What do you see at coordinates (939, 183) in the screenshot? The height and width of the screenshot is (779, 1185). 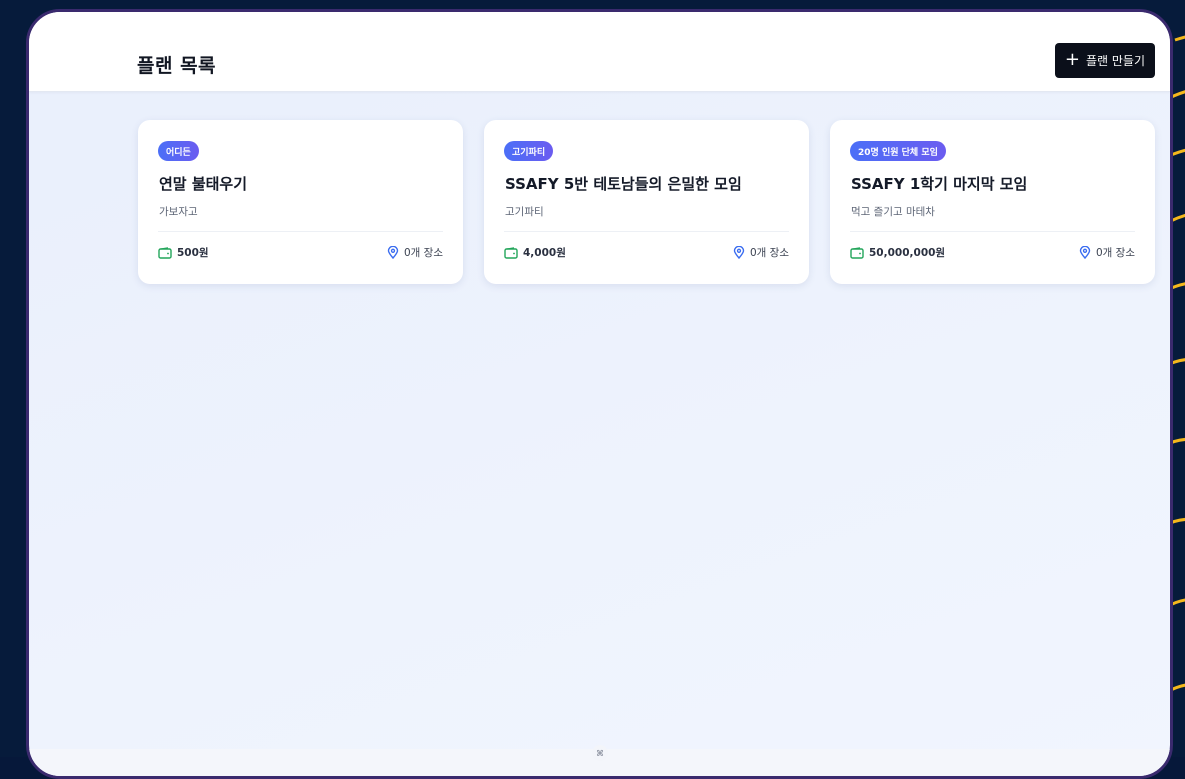 I see `plan-title: SSAFY 1학기 마지막 모임` at bounding box center [939, 183].